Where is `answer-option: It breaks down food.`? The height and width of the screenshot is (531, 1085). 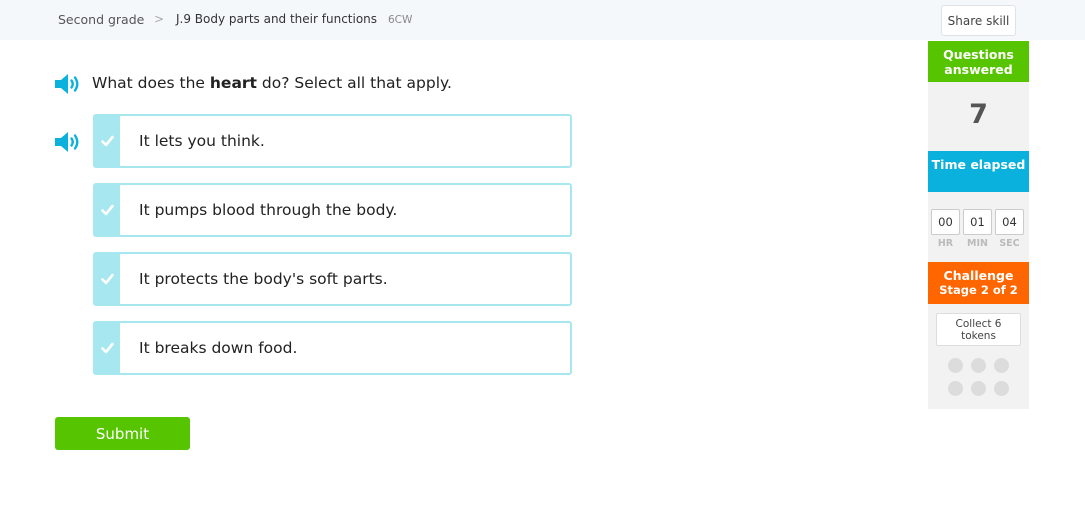 answer-option: It breaks down food. is located at coordinates (332, 348).